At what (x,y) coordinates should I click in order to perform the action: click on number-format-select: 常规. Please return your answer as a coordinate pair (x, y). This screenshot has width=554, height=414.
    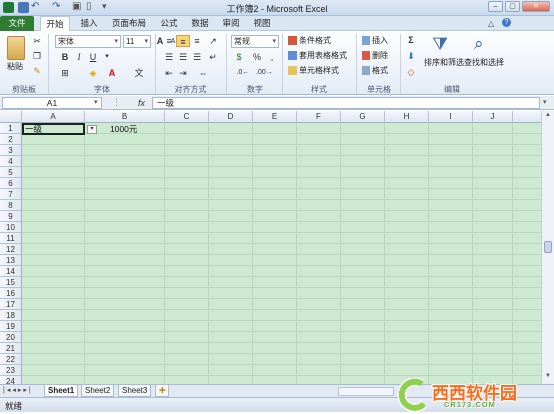
    Looking at the image, I should click on (255, 41).